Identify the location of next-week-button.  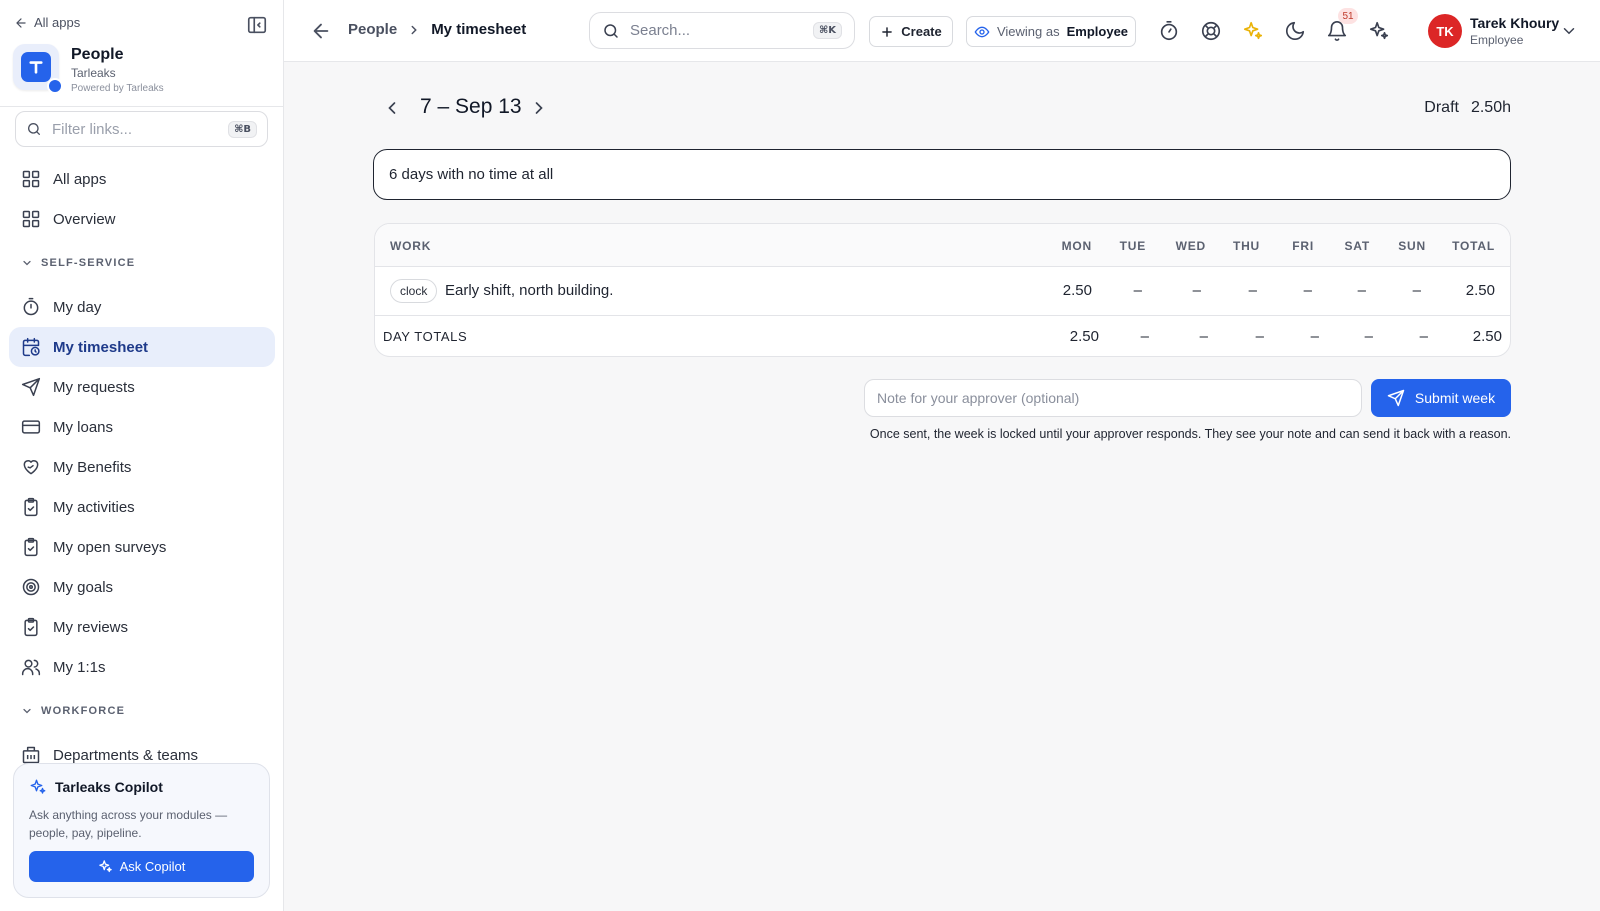
(539, 108).